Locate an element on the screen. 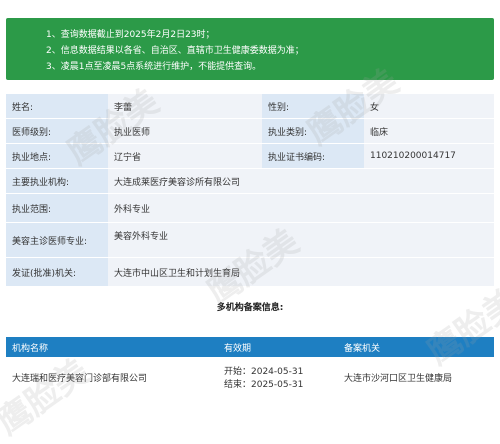 This screenshot has width=500, height=444. cosmetic-value: 美容外科专业 is located at coordinates (301, 240).